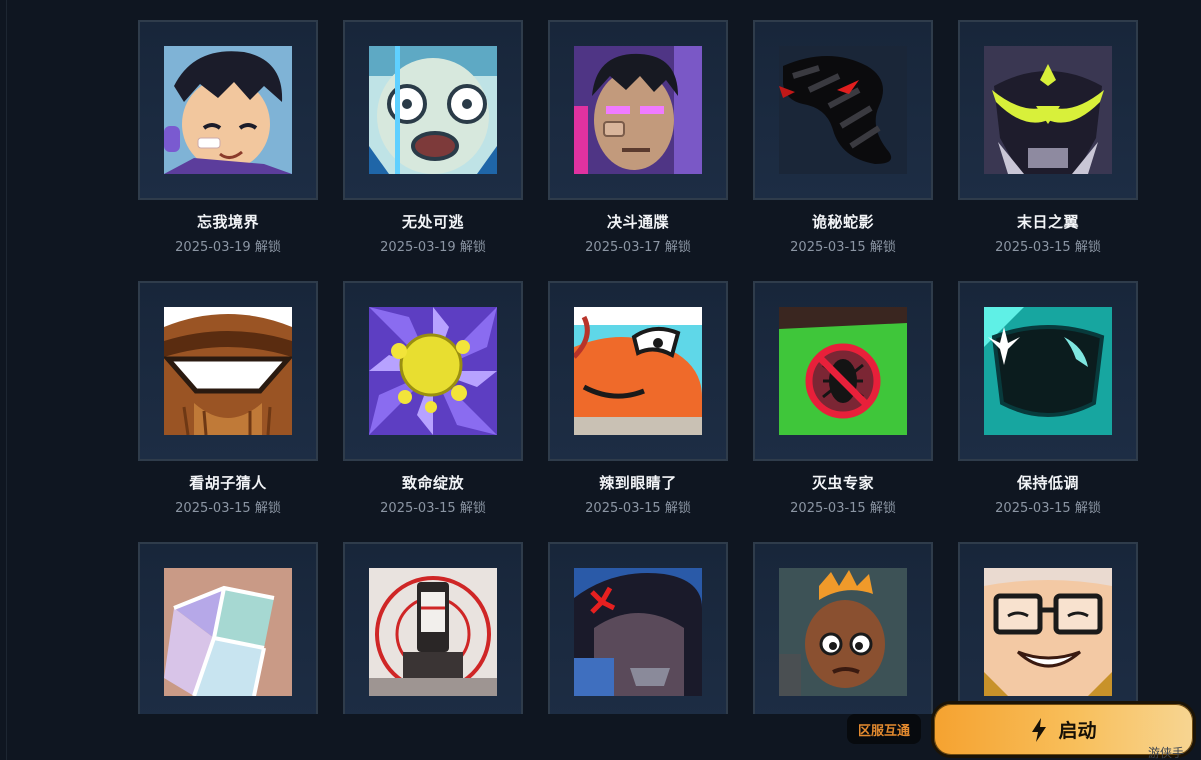  What do you see at coordinates (884, 729) in the screenshot?
I see `region-interop-badge: 区服互通` at bounding box center [884, 729].